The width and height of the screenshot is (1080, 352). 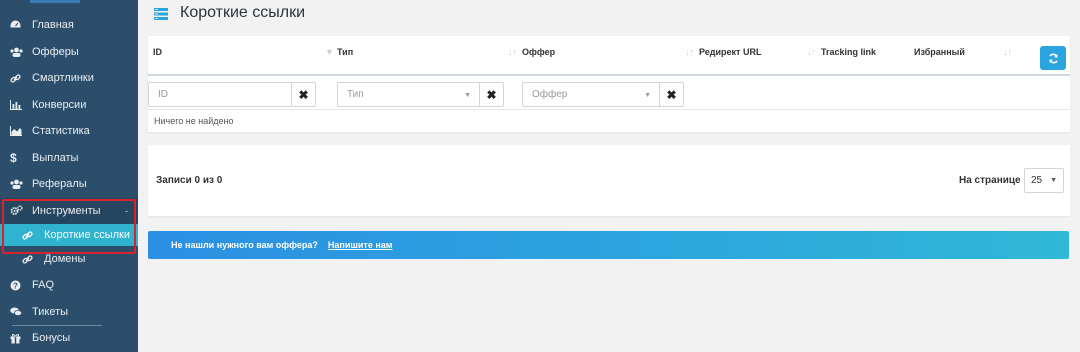 I want to click on page-header: Короткие ссылки, so click(x=229, y=13).